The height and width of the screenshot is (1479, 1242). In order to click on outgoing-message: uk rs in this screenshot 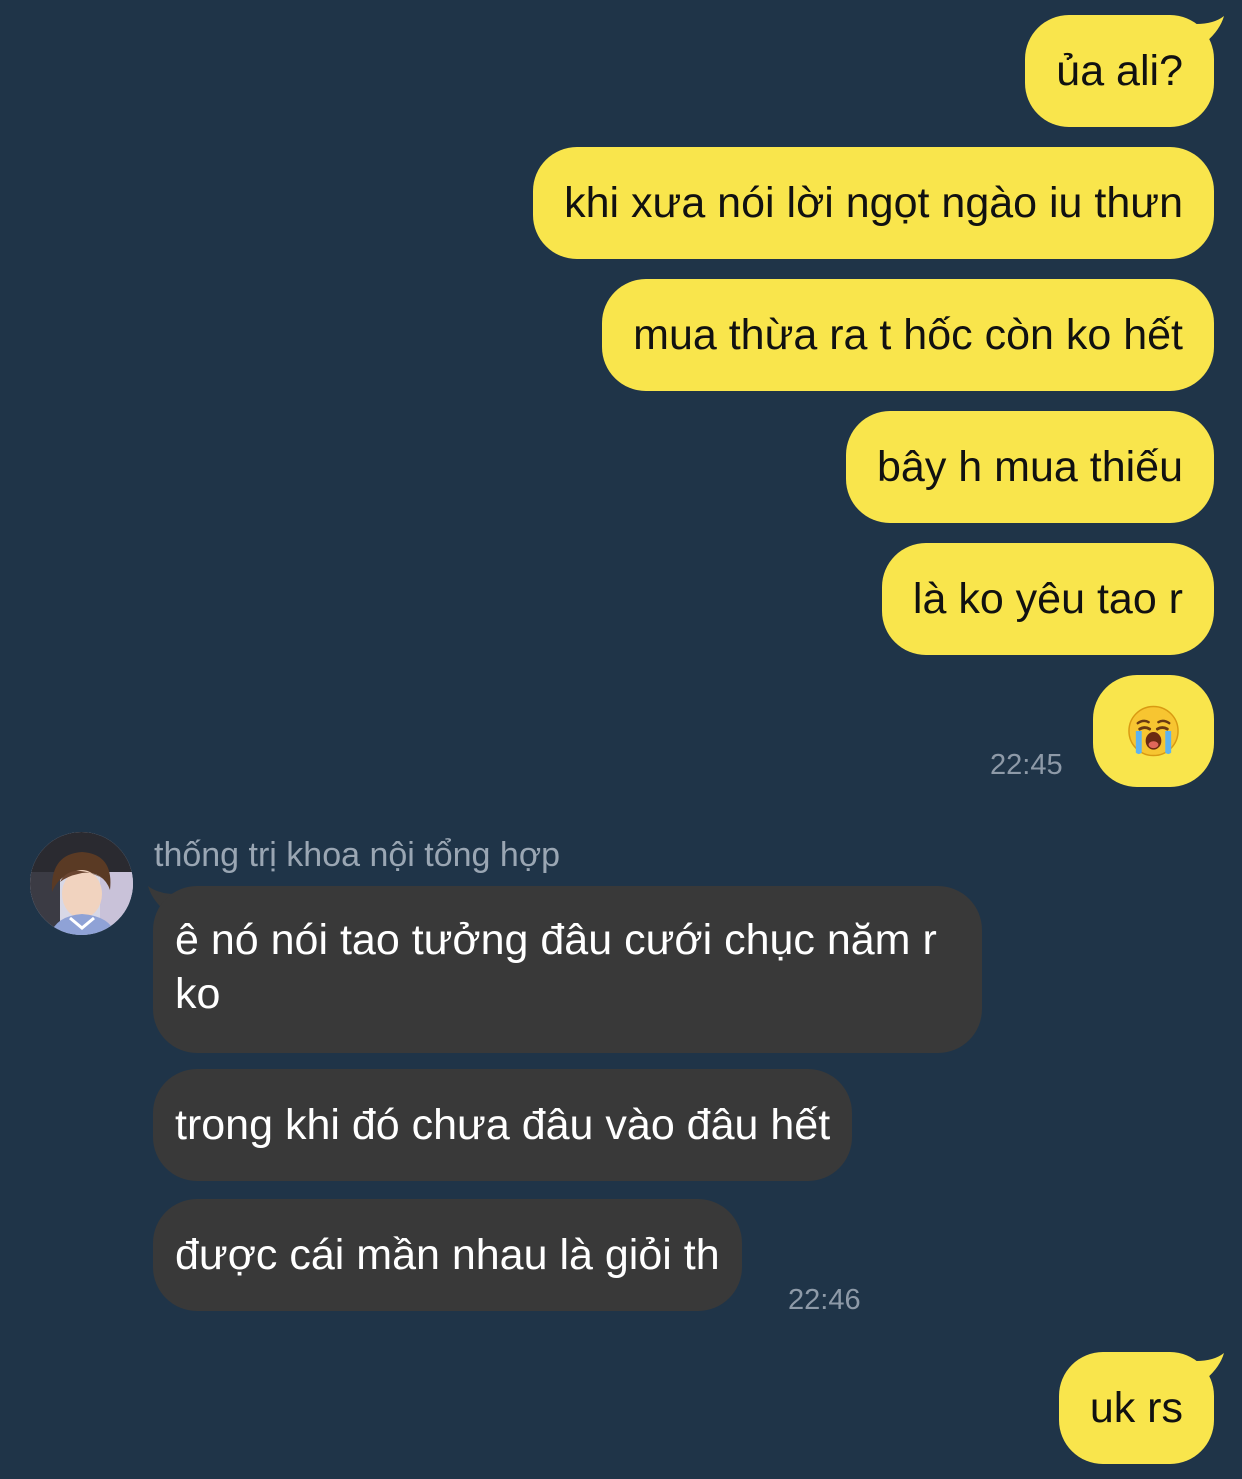, I will do `click(1136, 1408)`.